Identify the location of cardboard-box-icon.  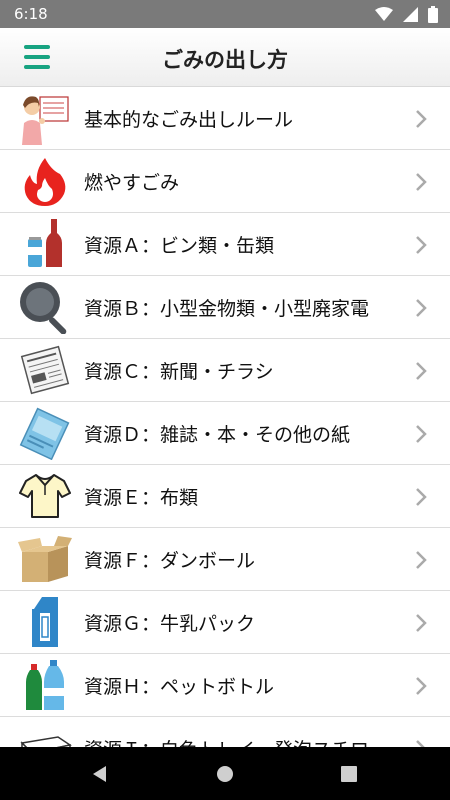
(45, 559).